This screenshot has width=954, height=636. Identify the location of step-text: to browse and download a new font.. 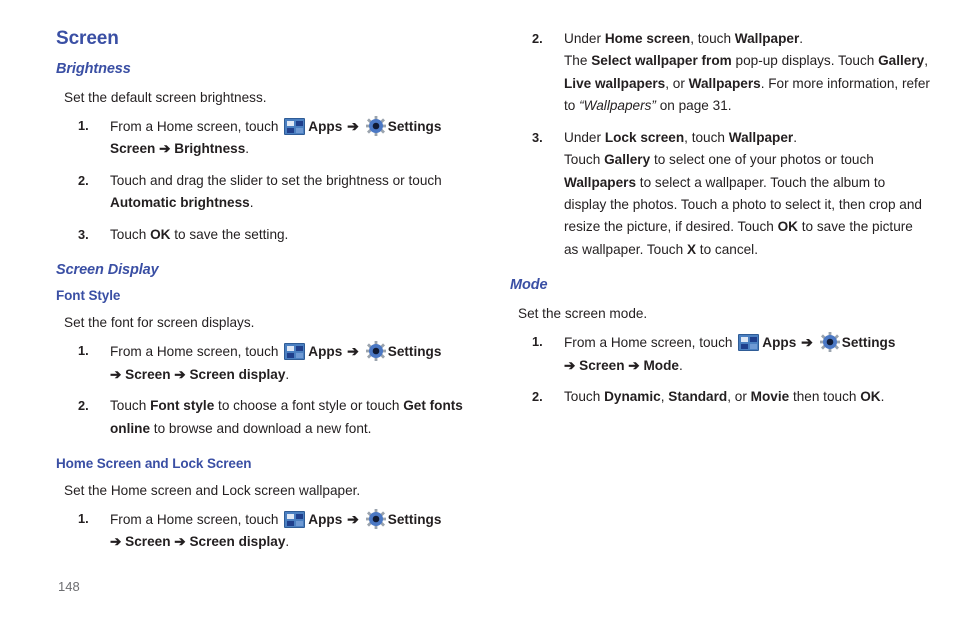
(261, 428).